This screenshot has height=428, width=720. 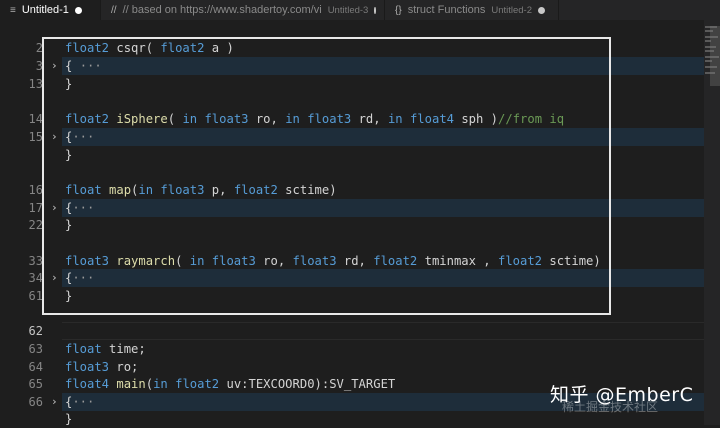 What do you see at coordinates (45, 10) in the screenshot?
I see `tab-title: Untitled-1` at bounding box center [45, 10].